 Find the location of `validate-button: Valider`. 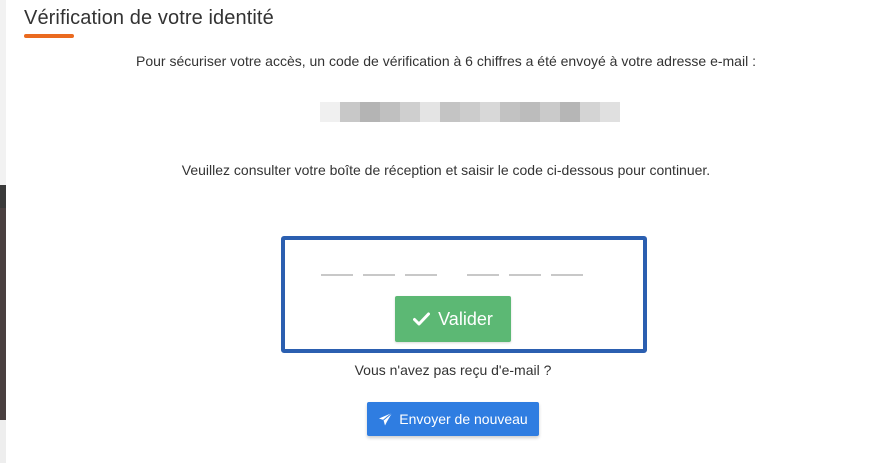

validate-button: Valider is located at coordinates (453, 319).